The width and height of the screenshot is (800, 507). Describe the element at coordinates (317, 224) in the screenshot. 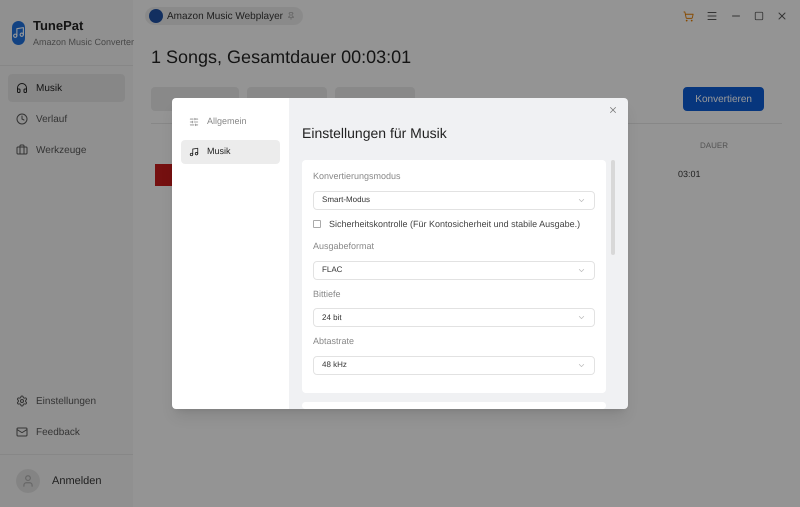

I see `checkbox` at that location.